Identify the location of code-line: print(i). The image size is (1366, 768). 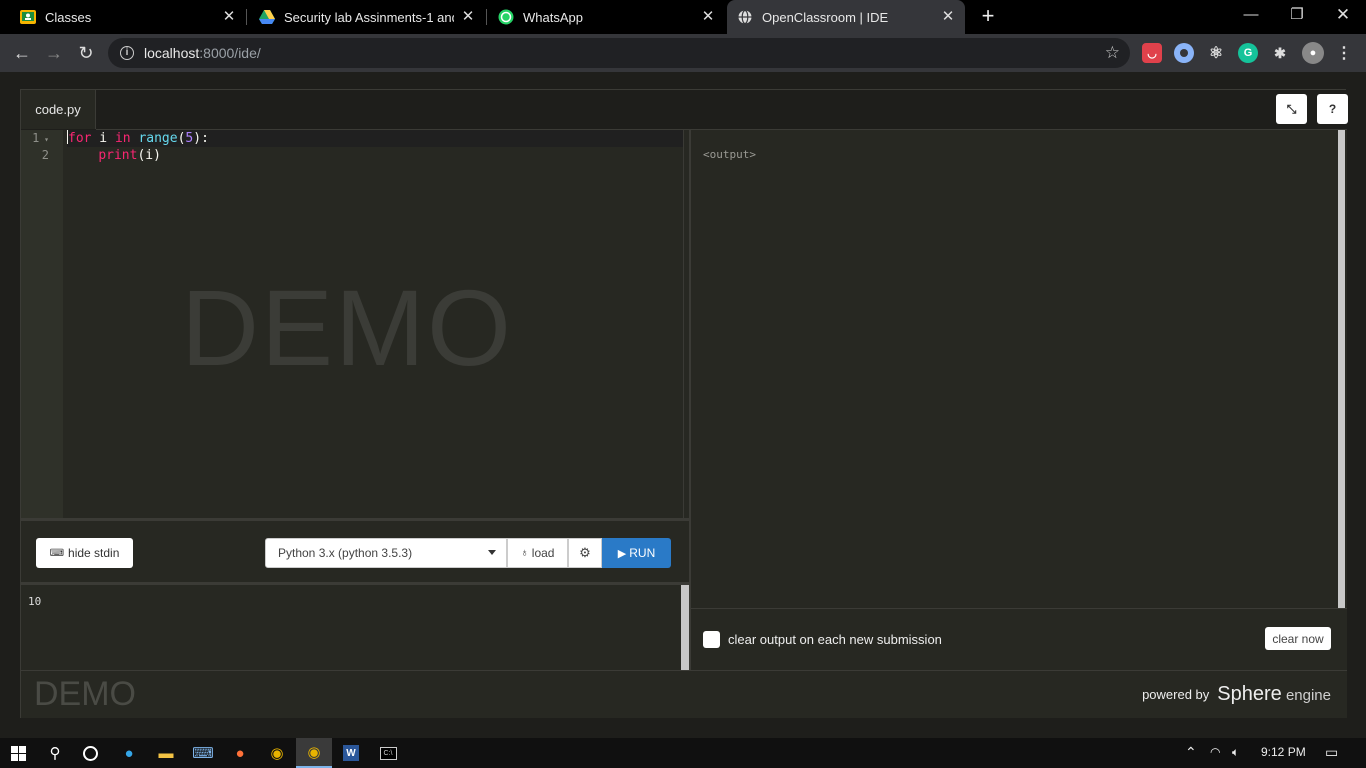
(129, 155).